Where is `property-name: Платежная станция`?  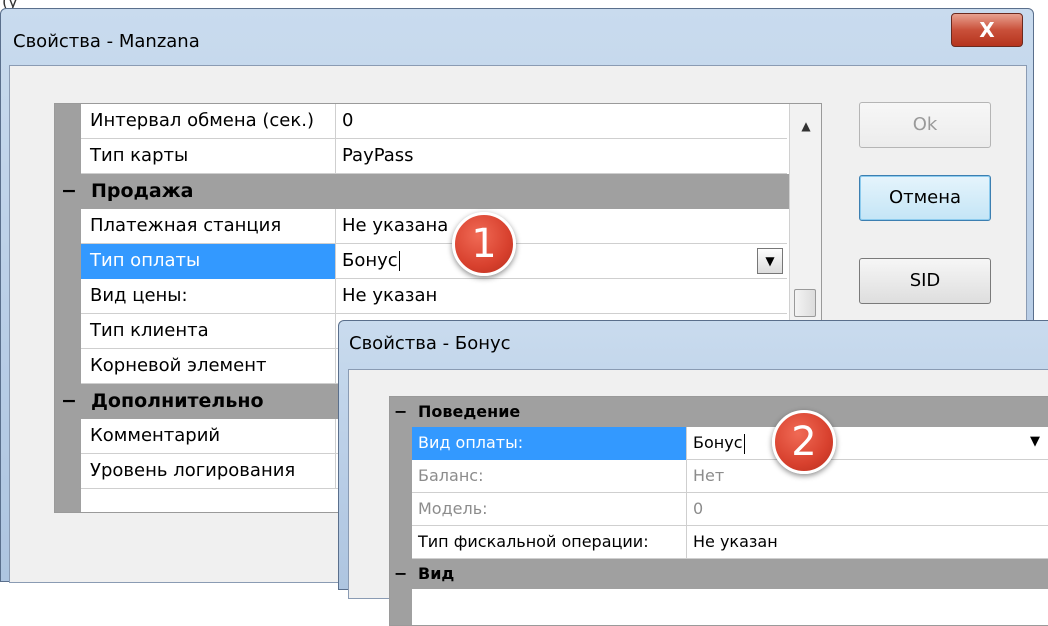 property-name: Платежная станция is located at coordinates (208, 226).